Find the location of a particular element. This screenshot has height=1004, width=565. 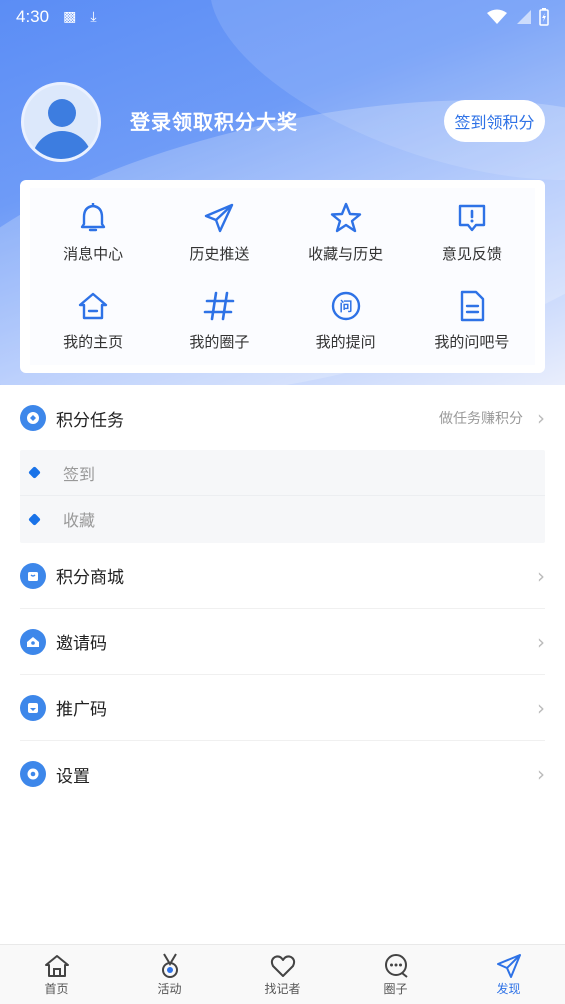

grid-item-label: 我的主页 is located at coordinates (93, 342).